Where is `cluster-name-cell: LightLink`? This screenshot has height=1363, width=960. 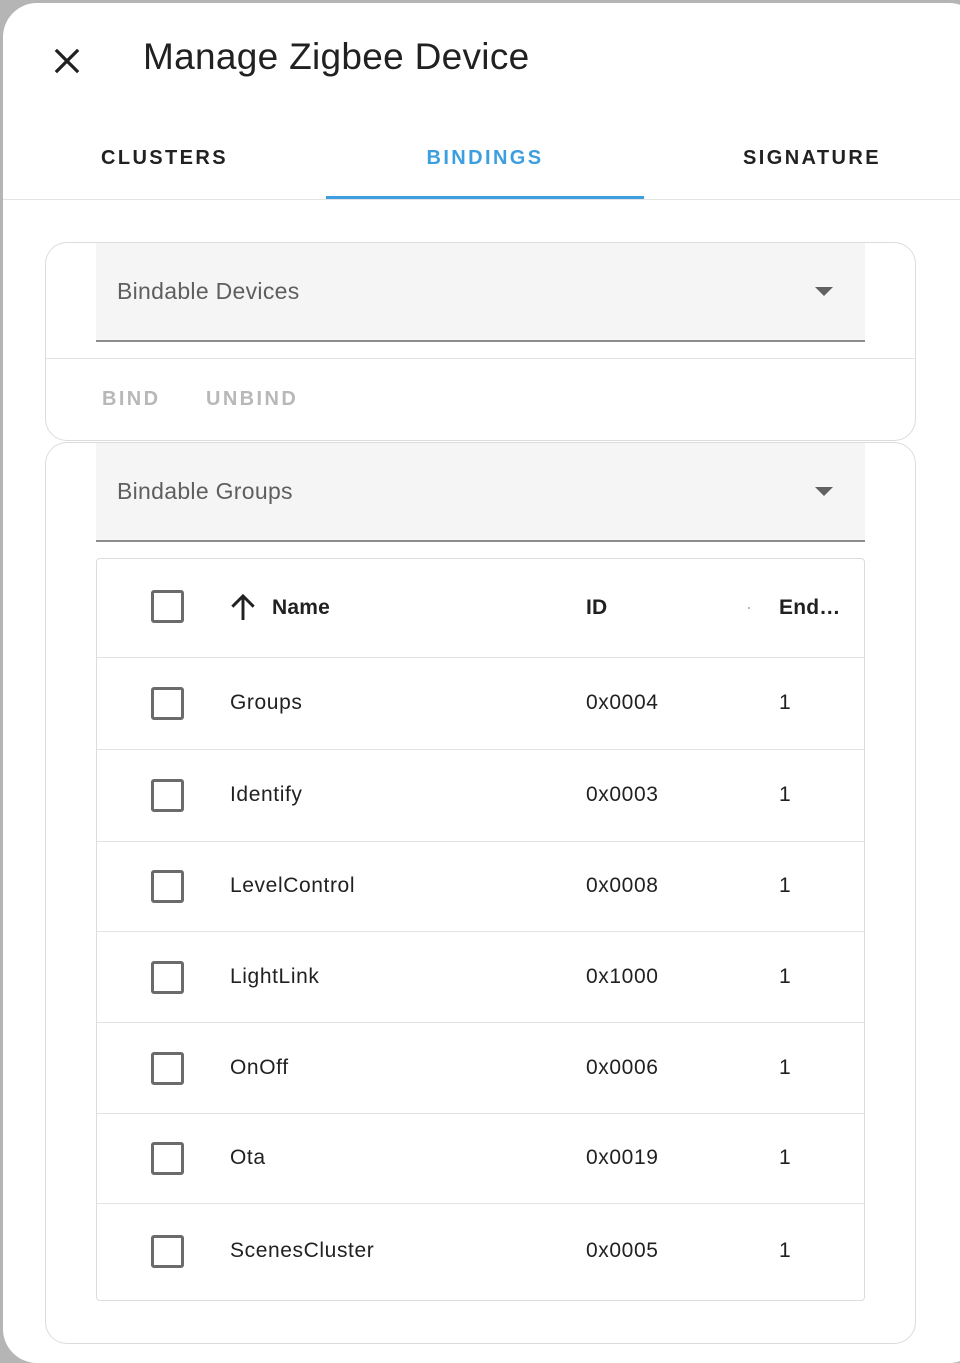 cluster-name-cell: LightLink is located at coordinates (275, 976).